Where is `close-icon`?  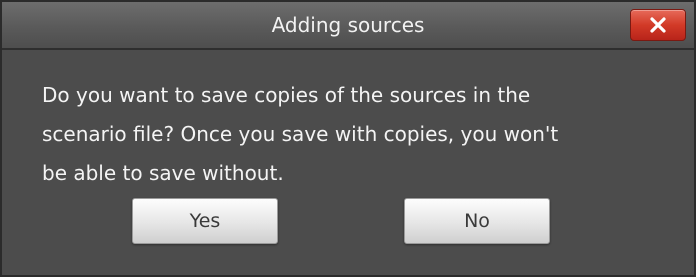
close-icon is located at coordinates (658, 25).